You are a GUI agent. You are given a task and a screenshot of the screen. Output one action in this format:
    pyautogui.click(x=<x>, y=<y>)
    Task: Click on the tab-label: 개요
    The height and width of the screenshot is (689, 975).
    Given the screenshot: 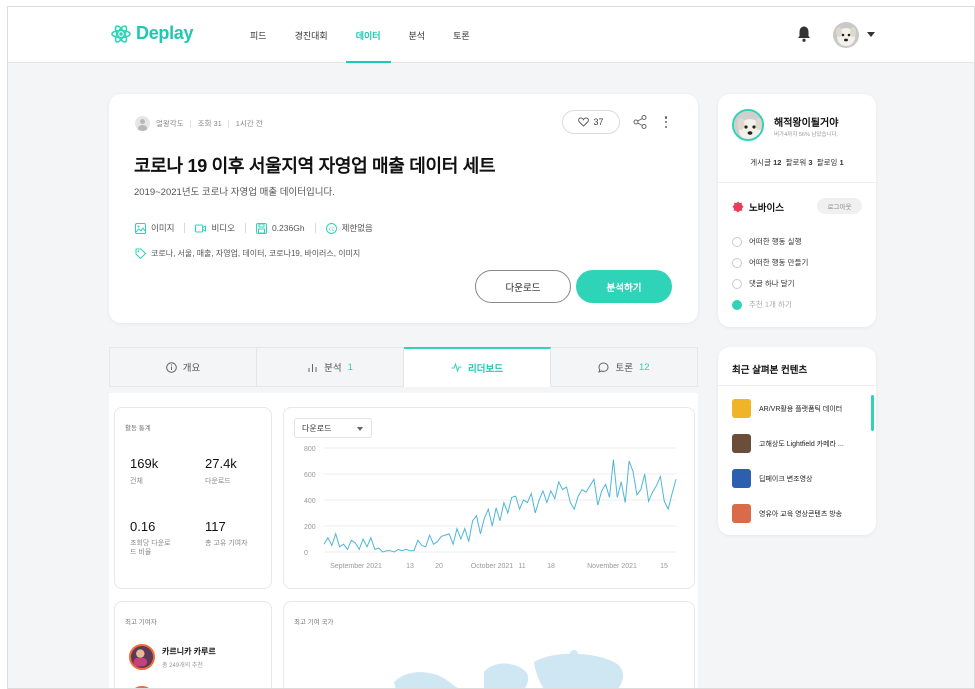 What is the action you would take?
    pyautogui.click(x=191, y=368)
    